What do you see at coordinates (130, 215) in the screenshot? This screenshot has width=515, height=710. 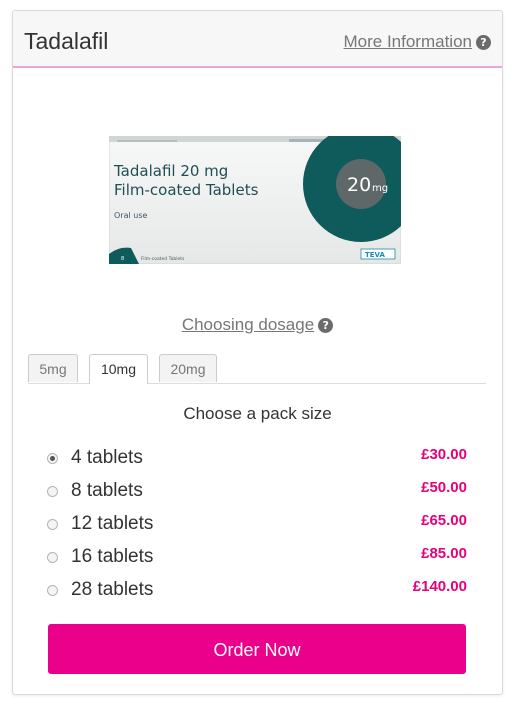 I see `box-route: Oral use` at bounding box center [130, 215].